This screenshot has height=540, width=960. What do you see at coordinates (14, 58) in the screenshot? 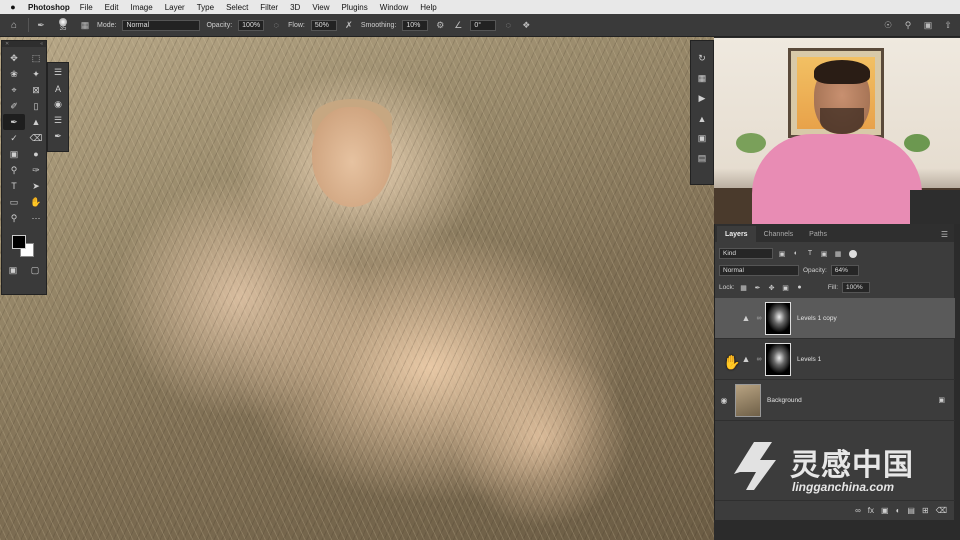
I see `move-tool-icon: ✥` at bounding box center [14, 58].